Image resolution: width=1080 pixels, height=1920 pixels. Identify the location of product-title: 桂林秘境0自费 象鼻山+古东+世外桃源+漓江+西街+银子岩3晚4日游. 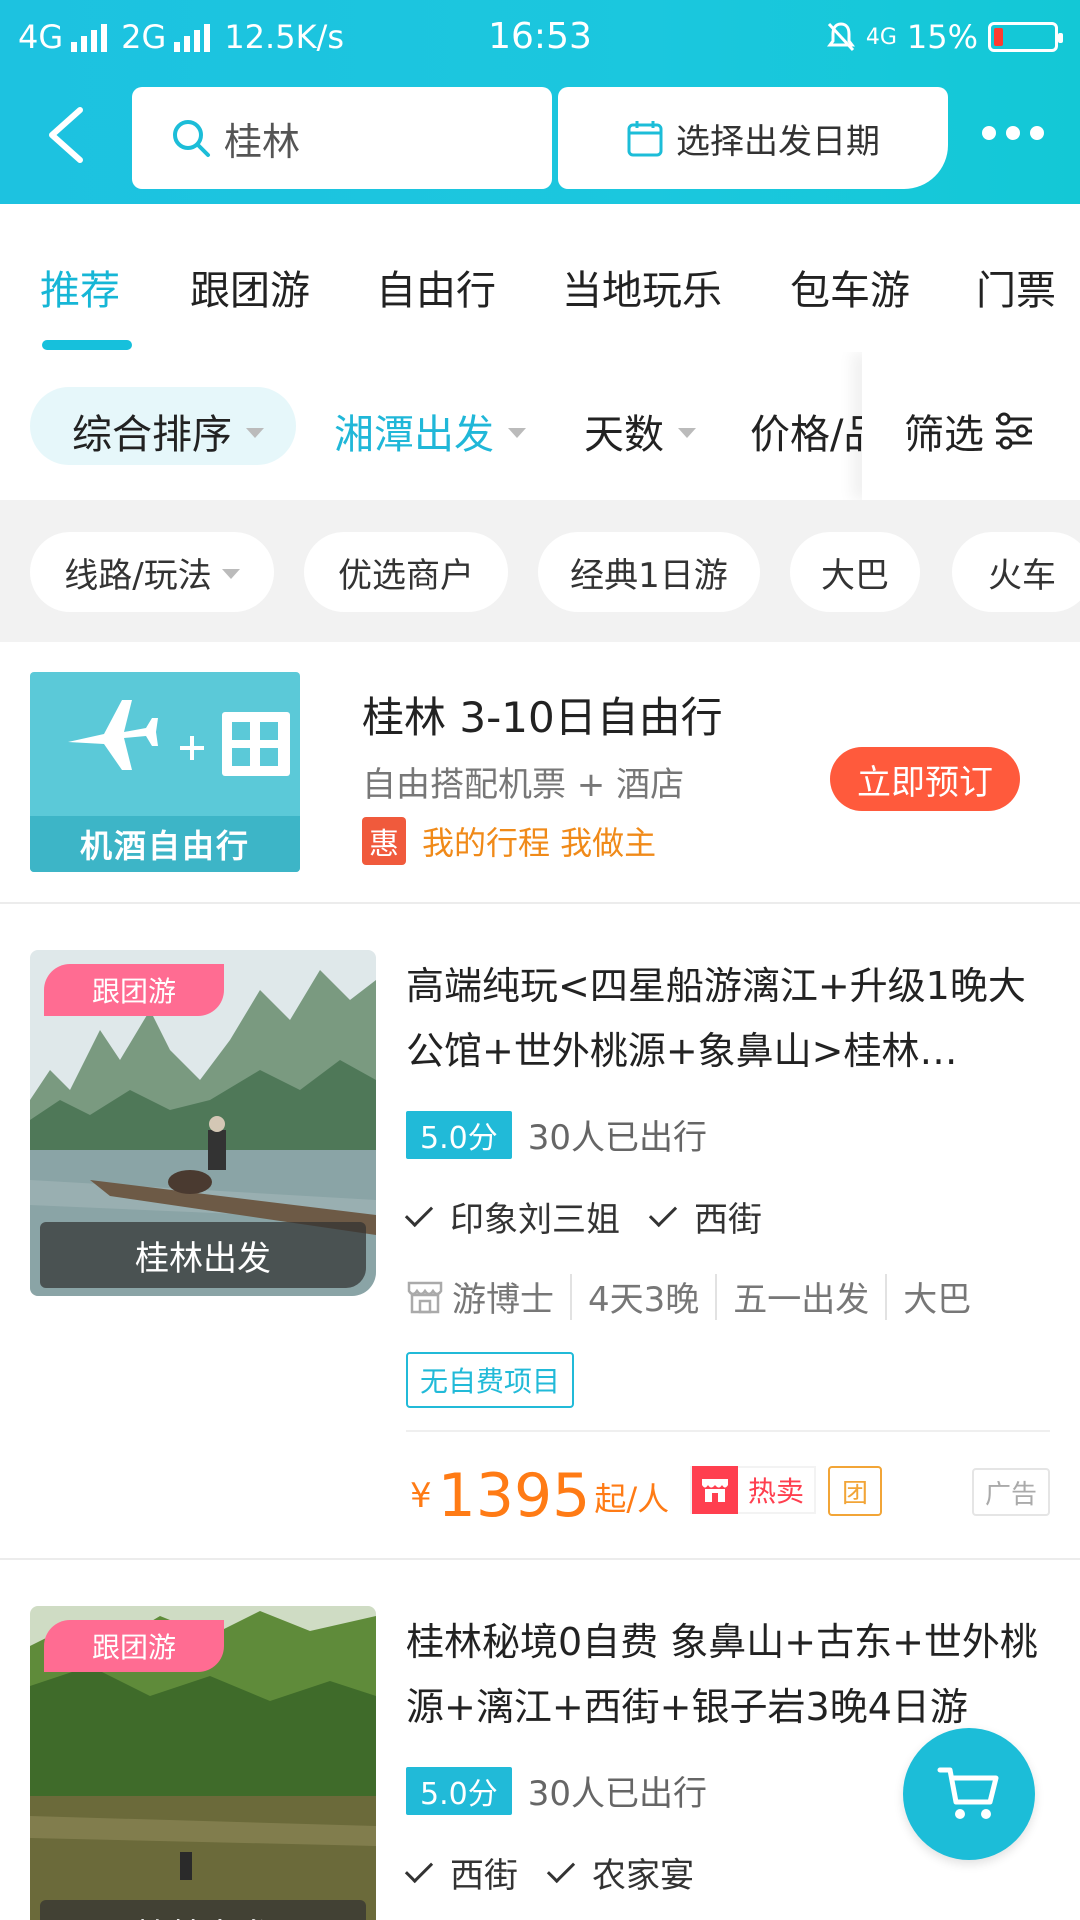
(722, 1674).